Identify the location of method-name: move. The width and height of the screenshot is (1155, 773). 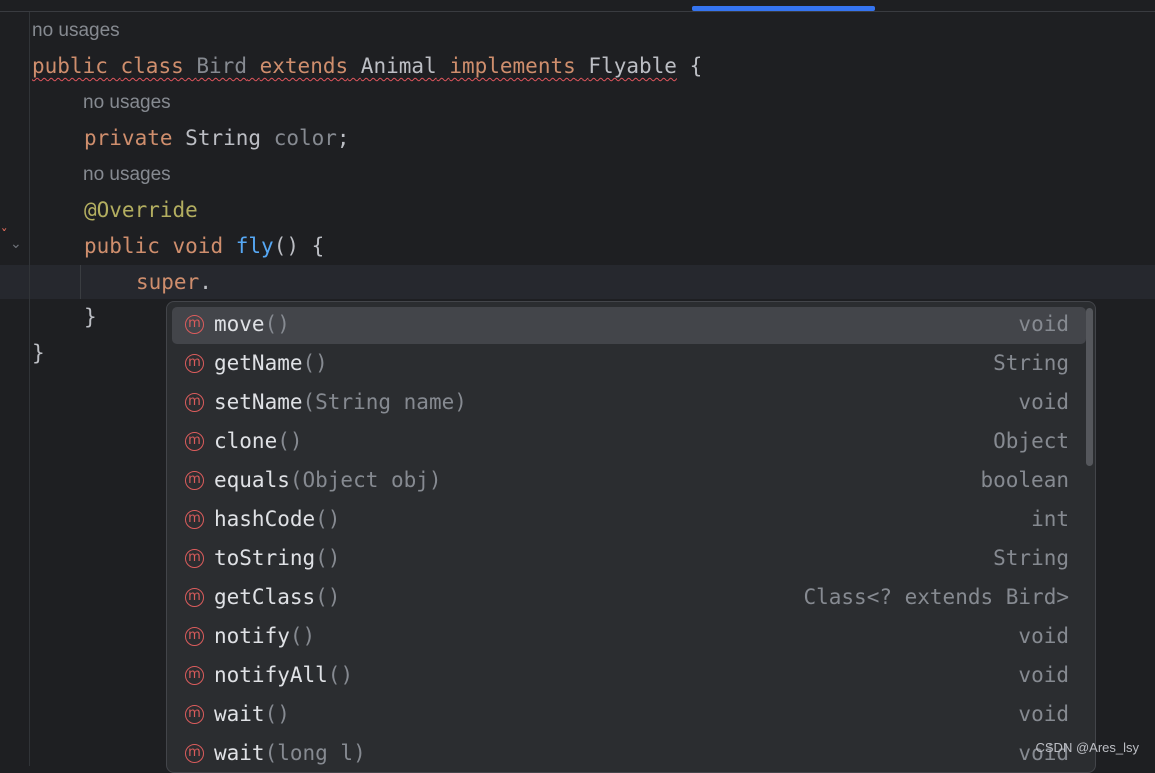
(239, 324).